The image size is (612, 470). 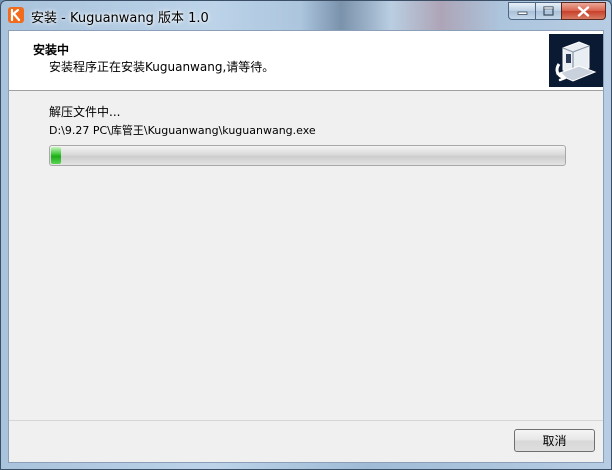 I want to click on current-file-path: D:\9.27 PC\库管王\Kuguanwang\kuguanwang.exe, so click(x=182, y=130).